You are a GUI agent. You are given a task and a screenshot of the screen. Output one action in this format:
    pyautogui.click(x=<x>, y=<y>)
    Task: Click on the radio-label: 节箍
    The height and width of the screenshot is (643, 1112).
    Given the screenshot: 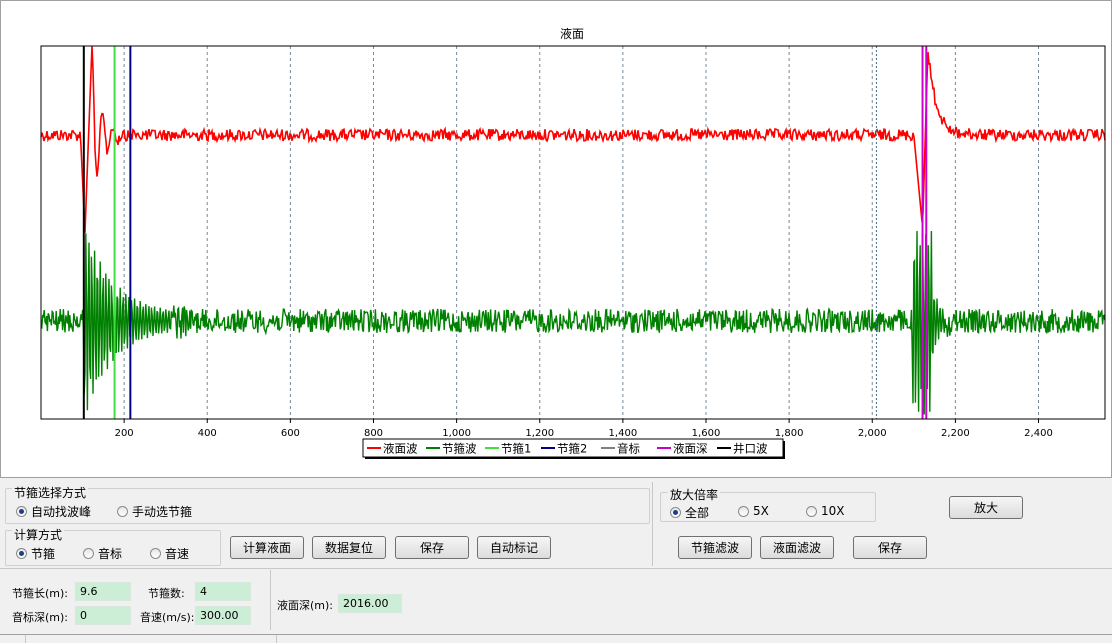 What is the action you would take?
    pyautogui.click(x=43, y=554)
    